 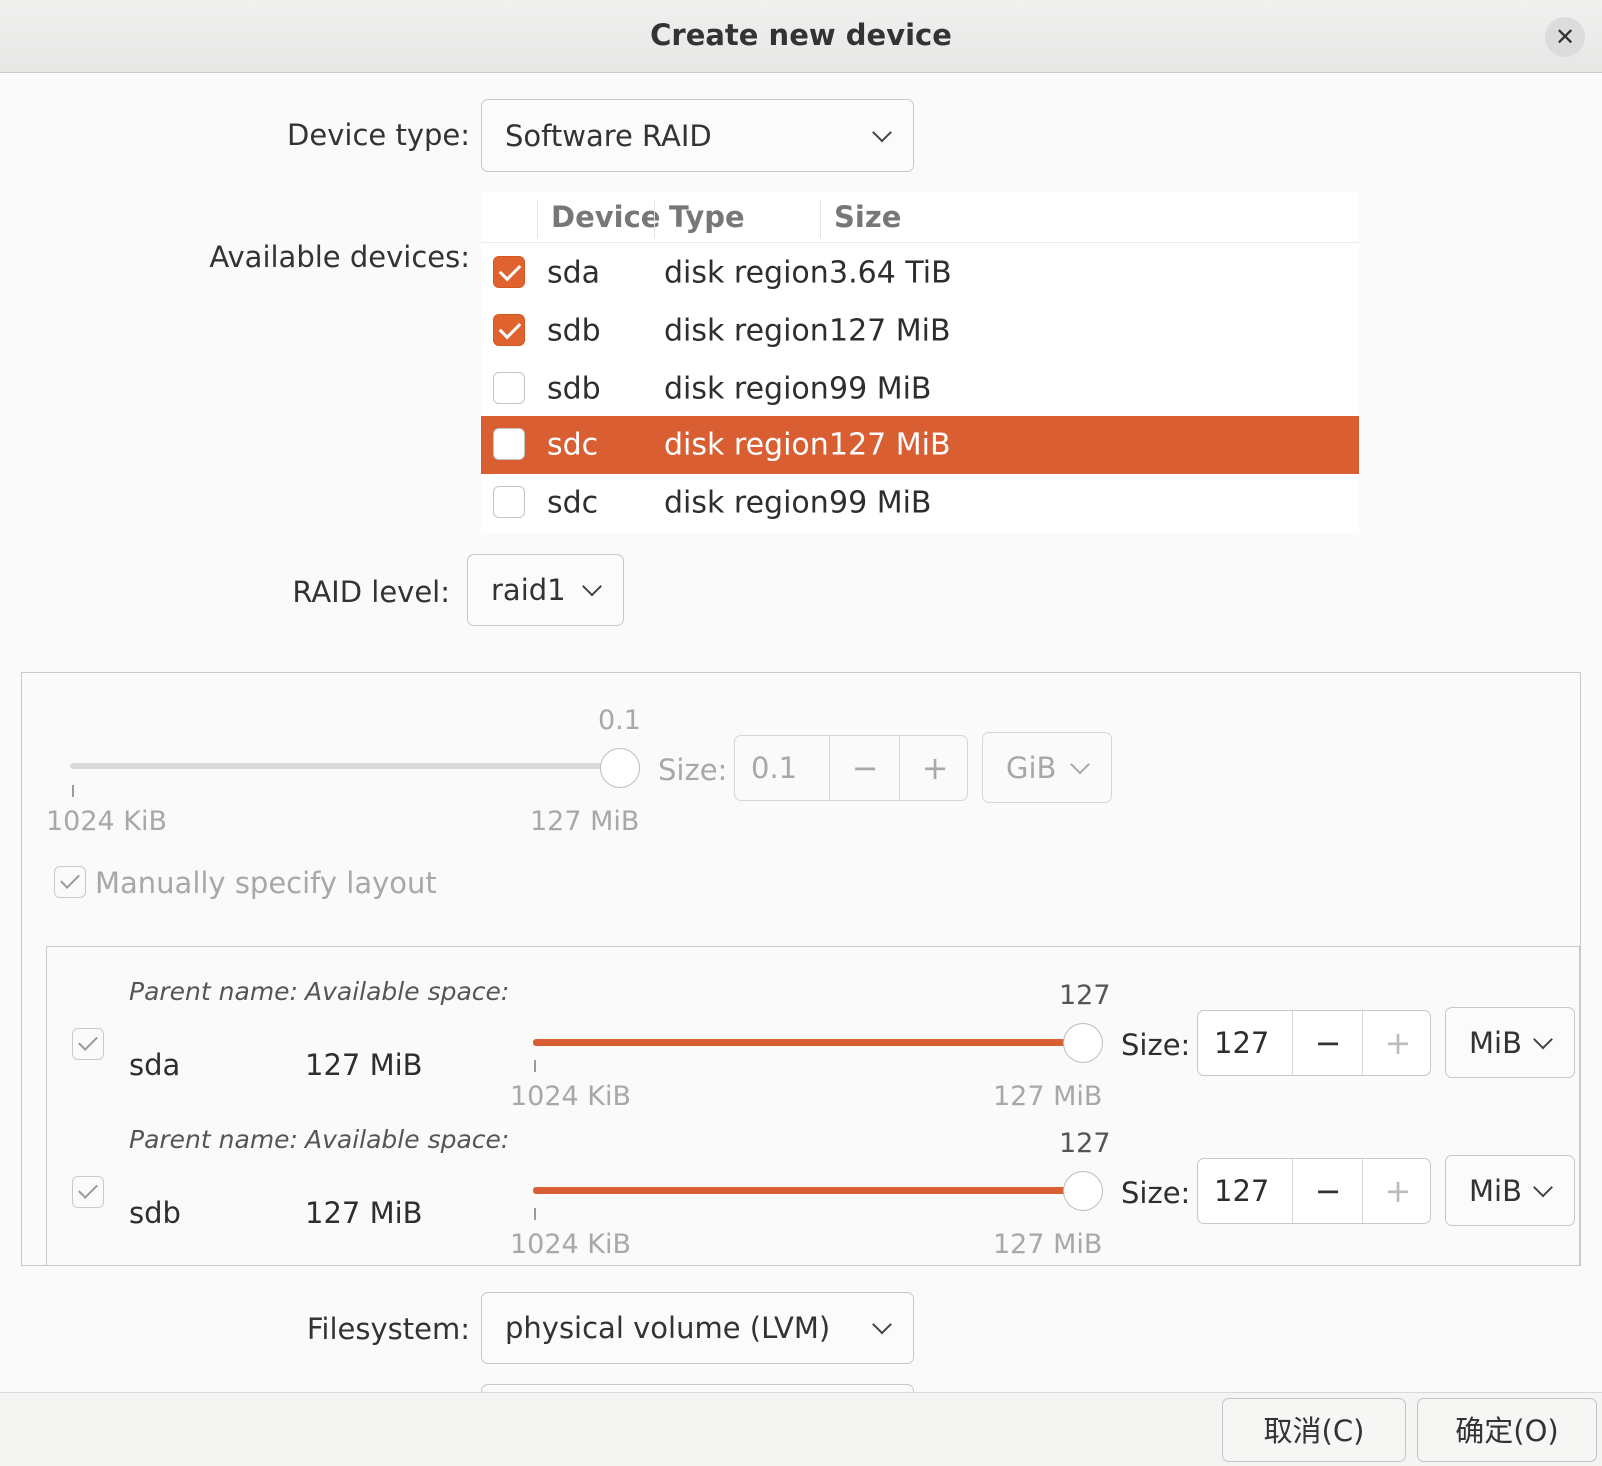 What do you see at coordinates (107, 821) in the screenshot?
I see `size-slider-min: 1024 KiB` at bounding box center [107, 821].